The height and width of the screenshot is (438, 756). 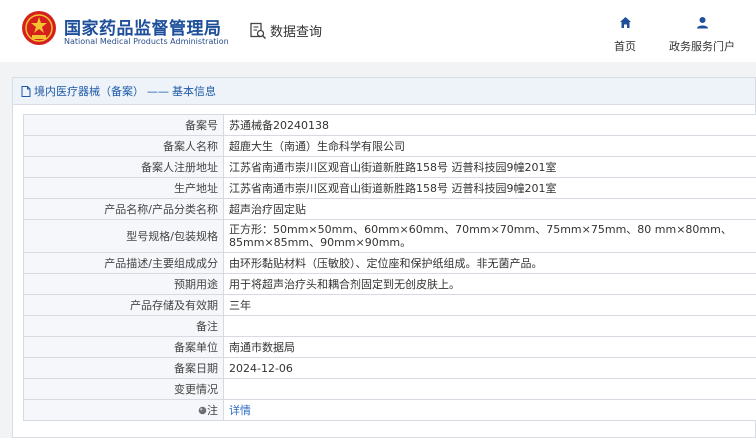 I want to click on field-label: 型号规格/包装规格, so click(x=123, y=236).